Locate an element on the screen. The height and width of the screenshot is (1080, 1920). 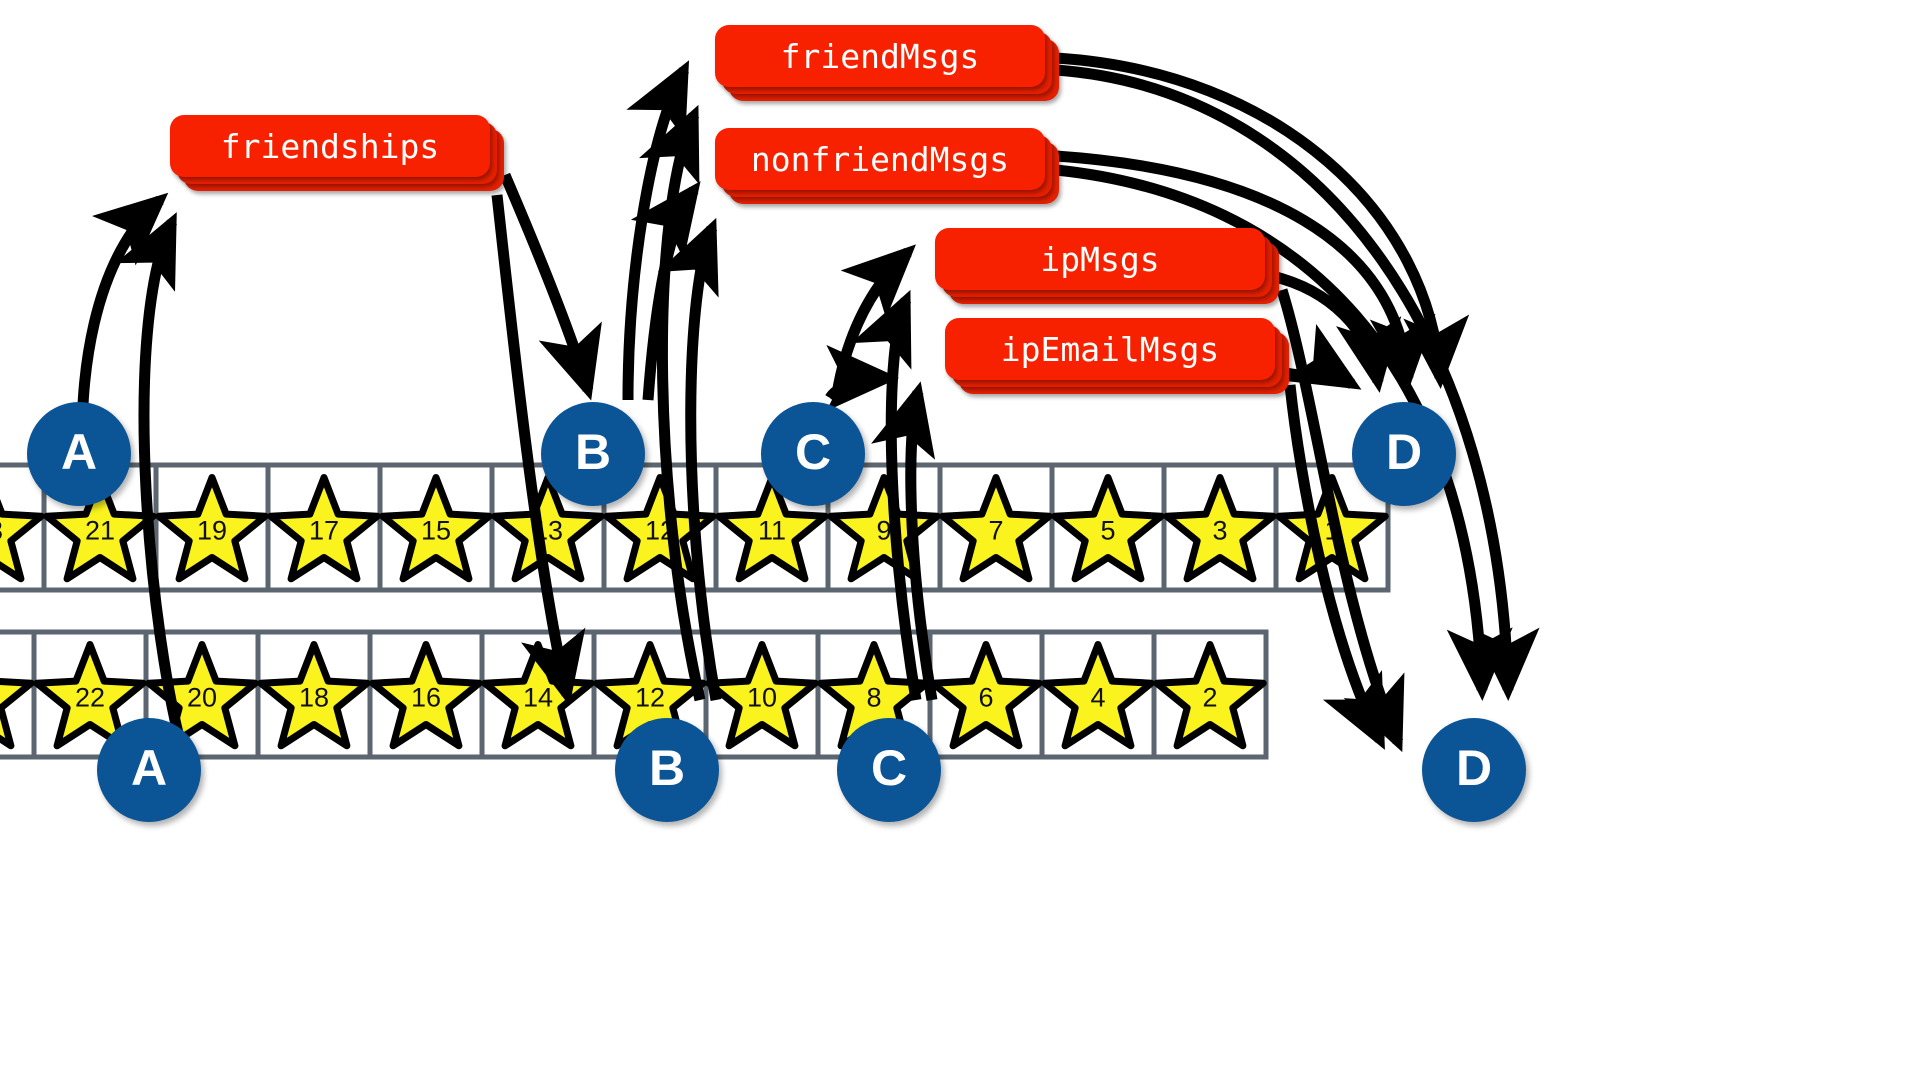
node-D-top: D is located at coordinates (1404, 454).